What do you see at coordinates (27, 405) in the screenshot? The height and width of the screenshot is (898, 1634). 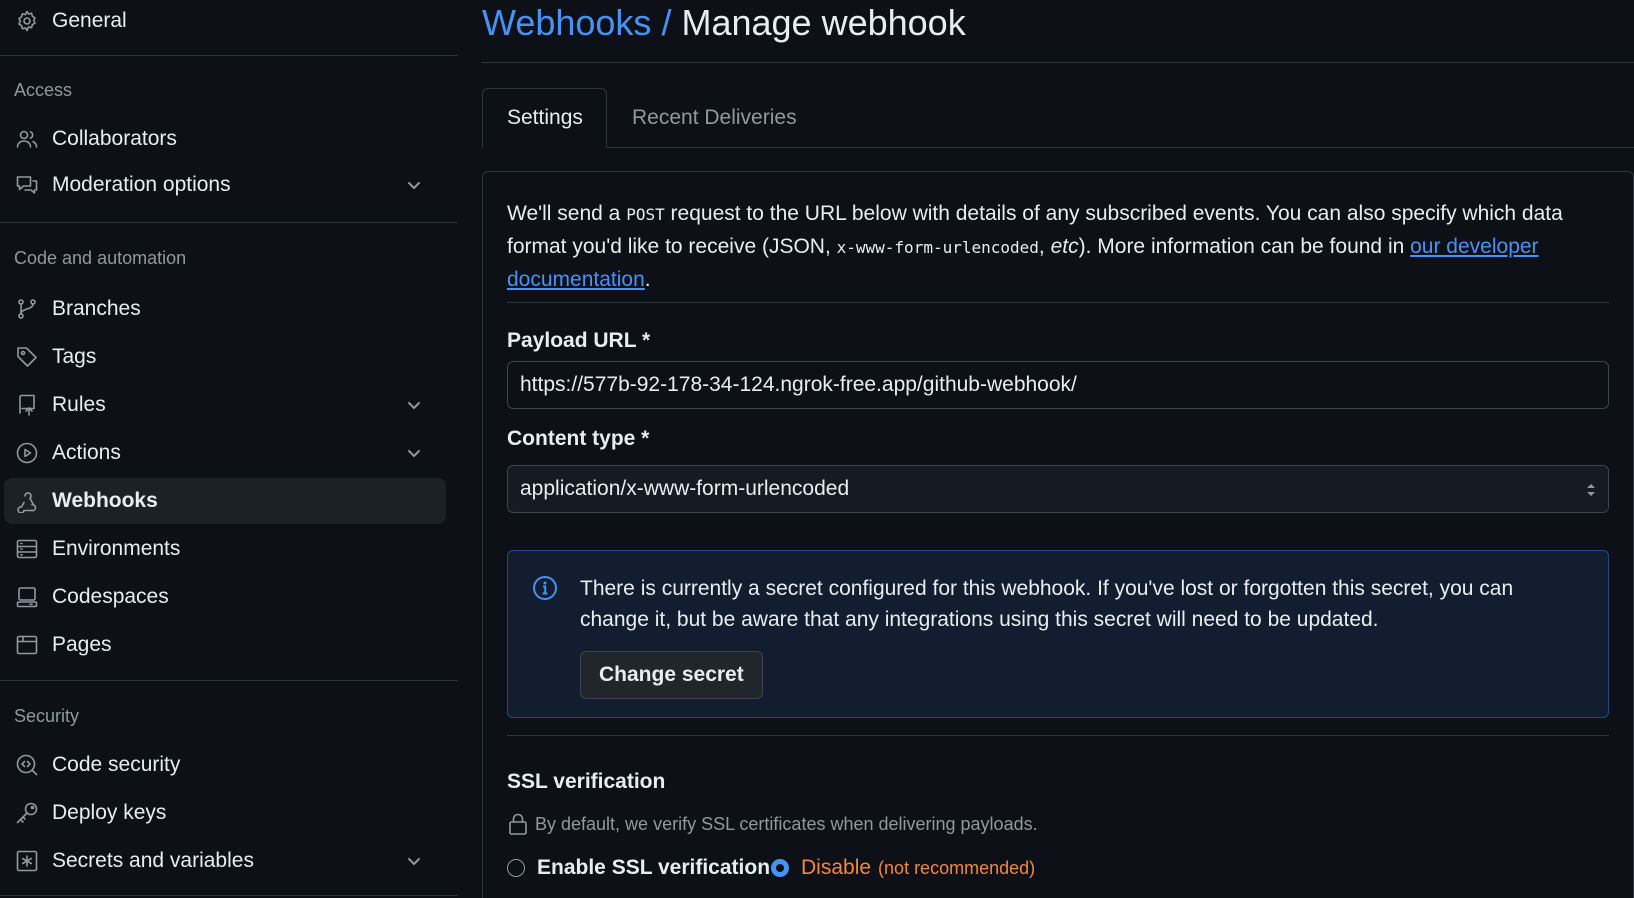 I see `repo-push-icon` at bounding box center [27, 405].